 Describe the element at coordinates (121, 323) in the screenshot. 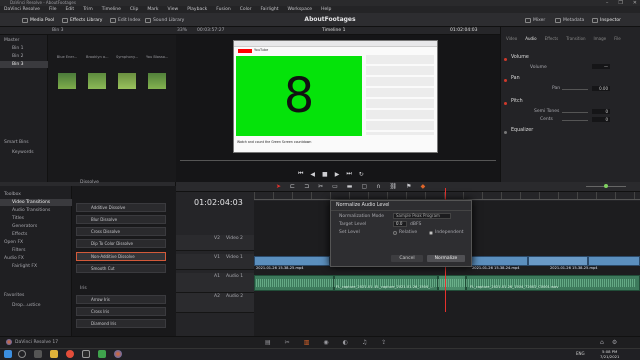

I see `iris-item: Diamond Iris` at that location.